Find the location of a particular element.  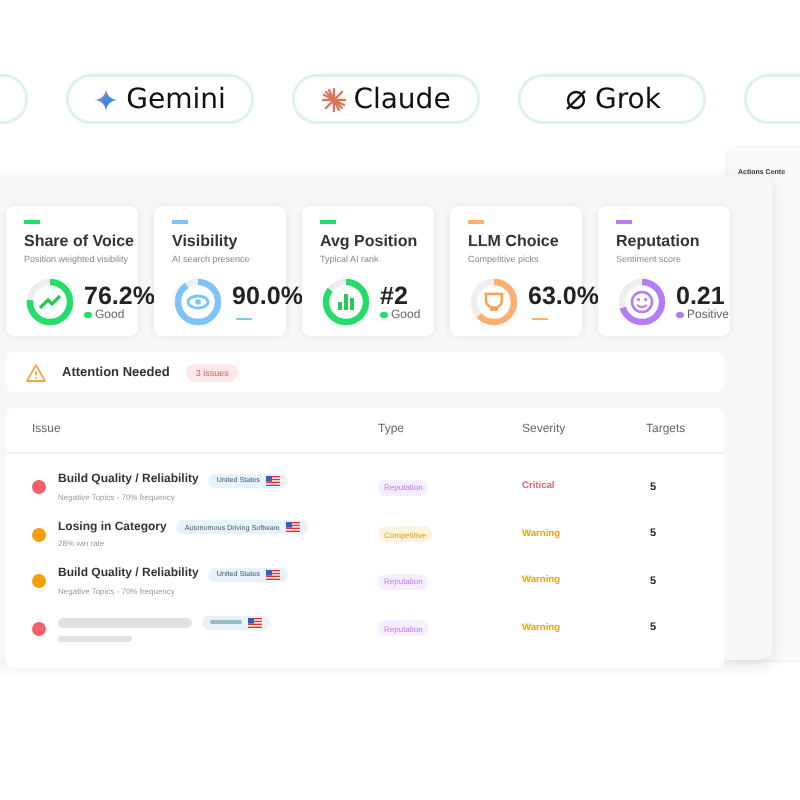

model-pill: Grok is located at coordinates (612, 99).